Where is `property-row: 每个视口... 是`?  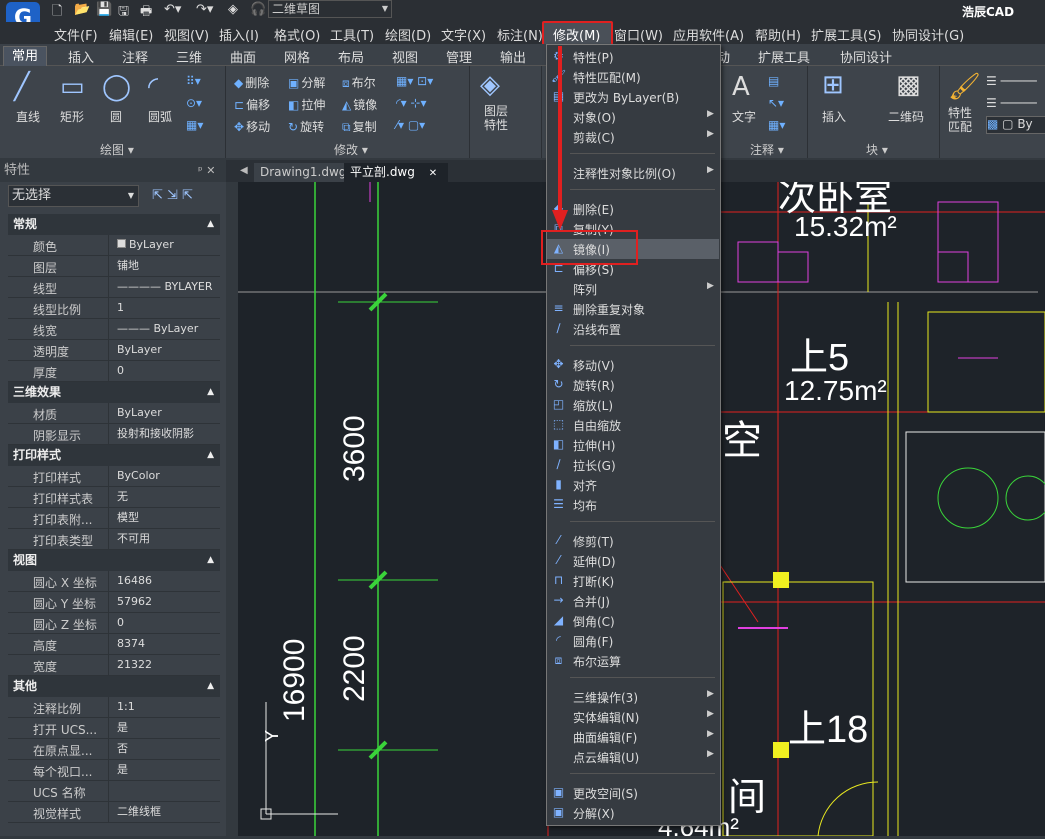 property-row: 每个视口... 是 is located at coordinates (114, 770).